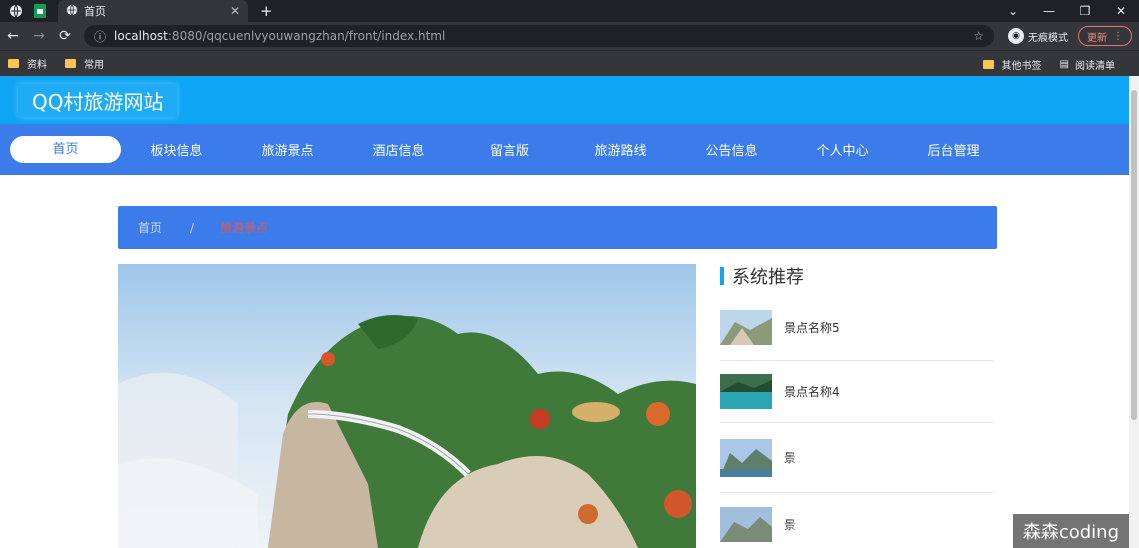 The width and height of the screenshot is (1139, 548). What do you see at coordinates (13, 36) in the screenshot?
I see `back-icon: ←` at bounding box center [13, 36].